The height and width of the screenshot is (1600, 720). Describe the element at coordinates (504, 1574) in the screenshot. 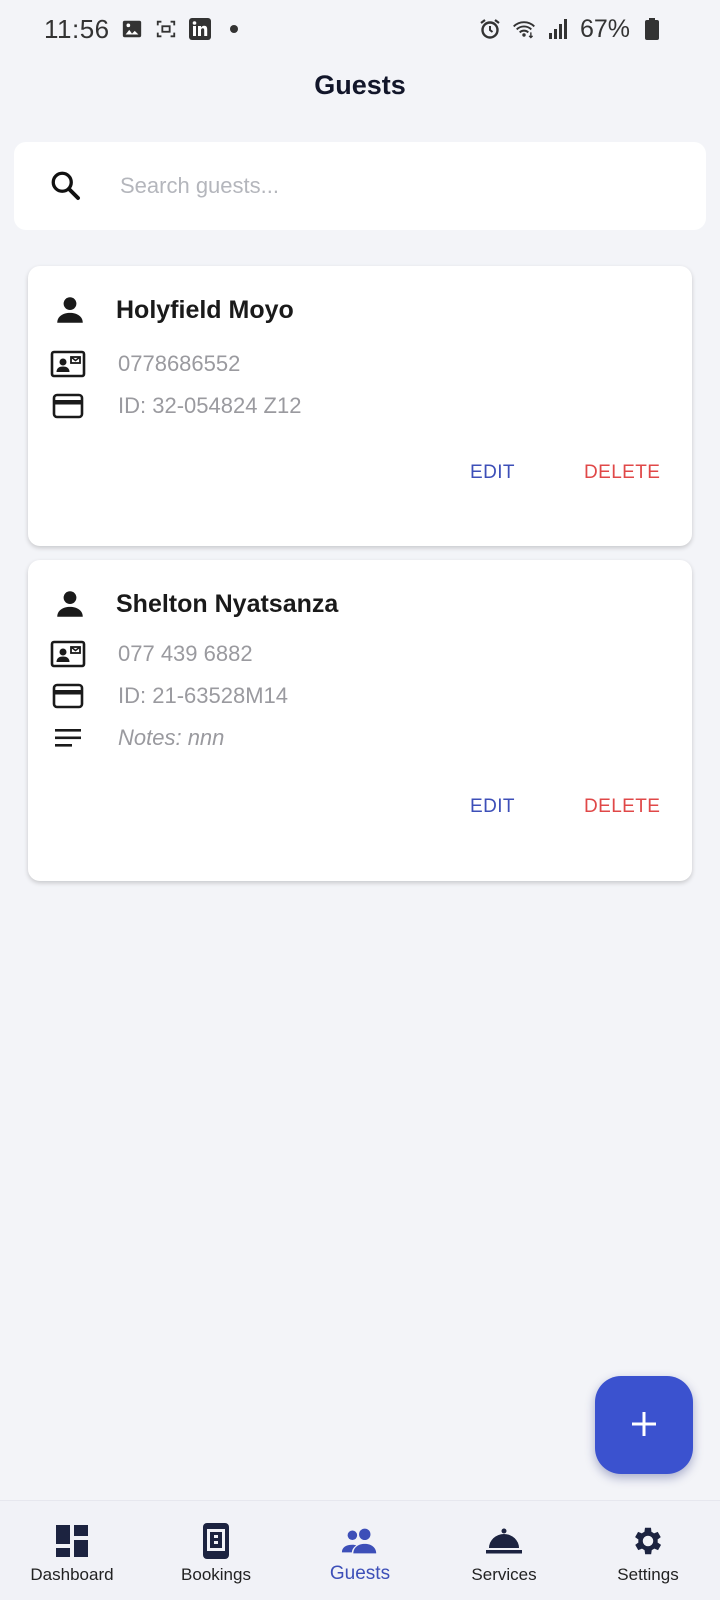

I see `nav-label: Services` at that location.